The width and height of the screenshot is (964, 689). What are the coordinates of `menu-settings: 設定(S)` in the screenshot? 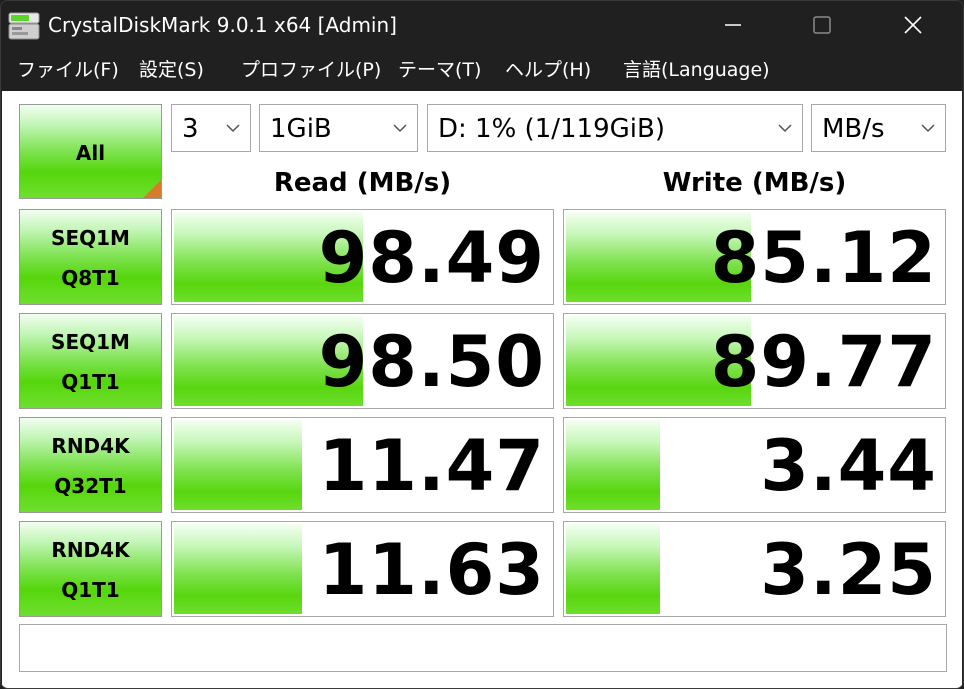 It's located at (171, 70).